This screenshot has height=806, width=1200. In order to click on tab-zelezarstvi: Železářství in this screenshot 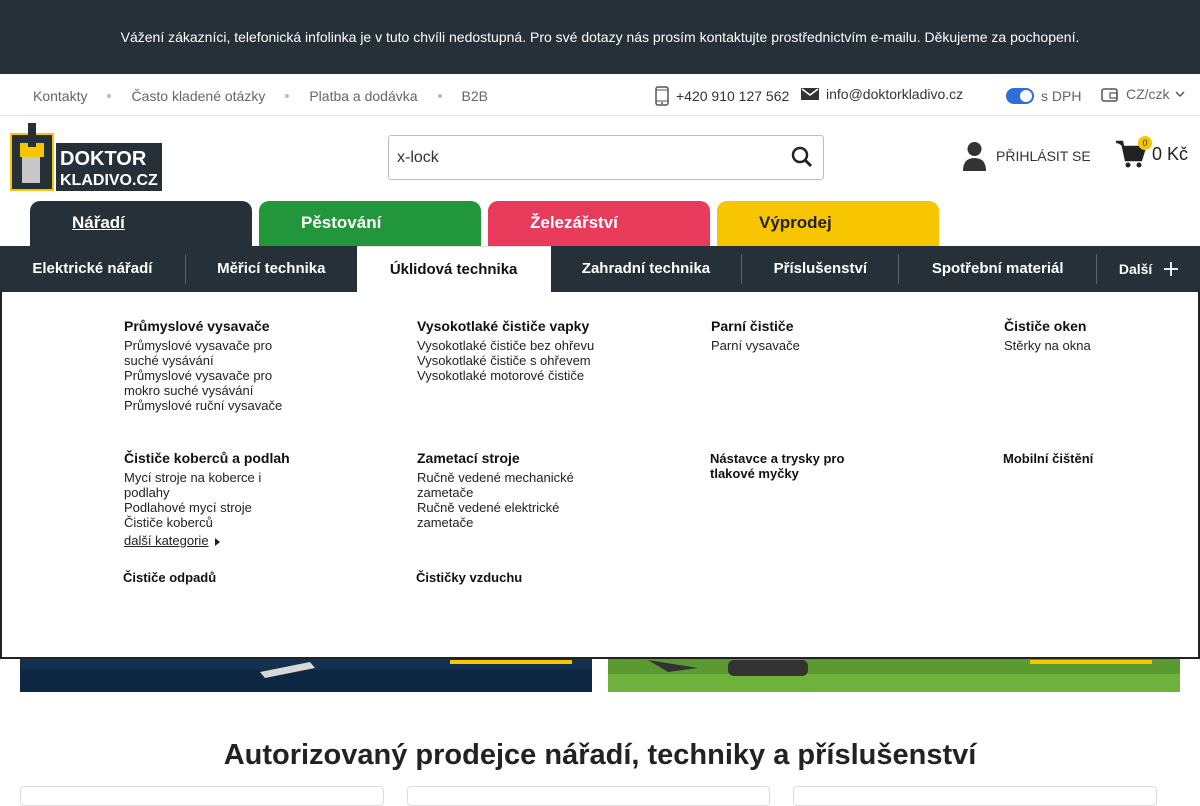, I will do `click(599, 224)`.